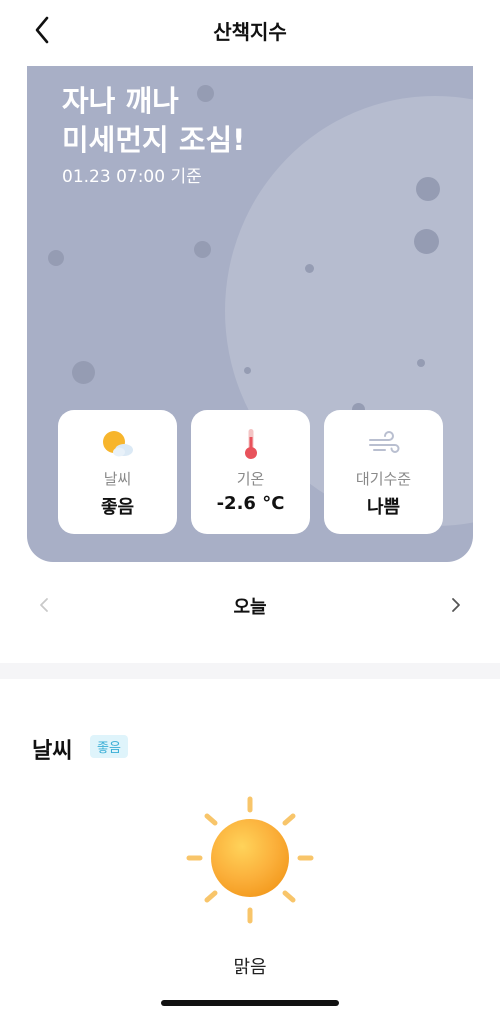  I want to click on section-divider, so click(250, 671).